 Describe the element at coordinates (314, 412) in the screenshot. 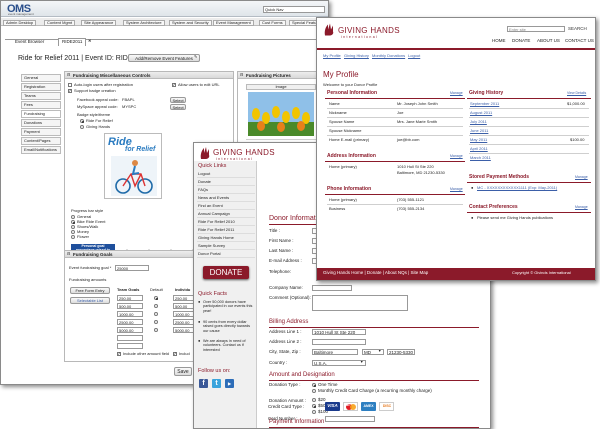

I see `amount-100-radio` at that location.